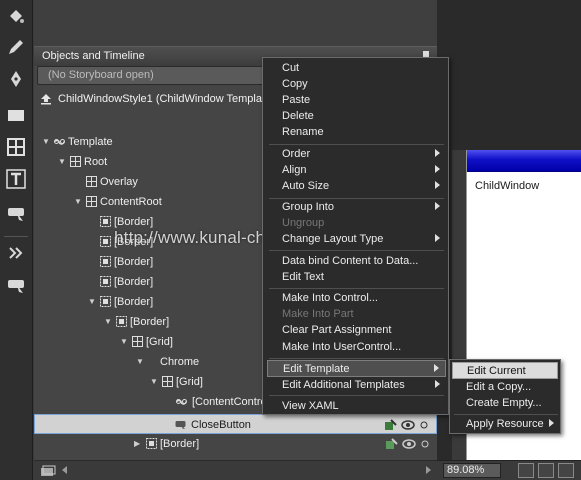 The height and width of the screenshot is (480, 581). Describe the element at coordinates (428, 470) in the screenshot. I see `scroll-right-icon` at that location.